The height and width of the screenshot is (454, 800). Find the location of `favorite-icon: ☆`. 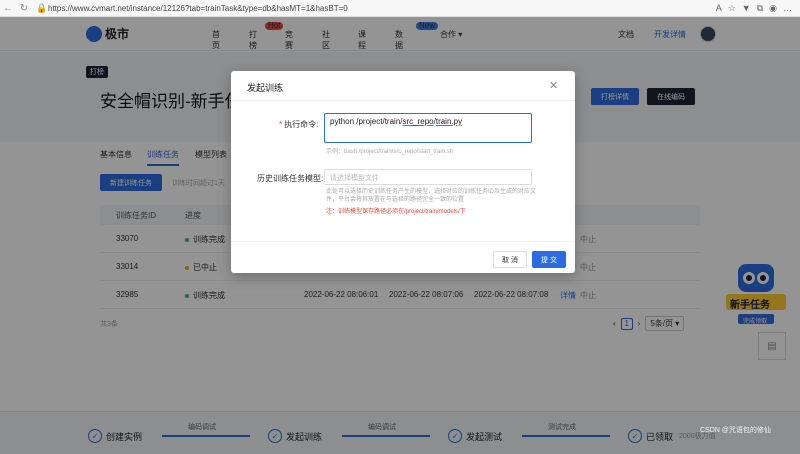

favorite-icon: ☆ is located at coordinates (732, 8).